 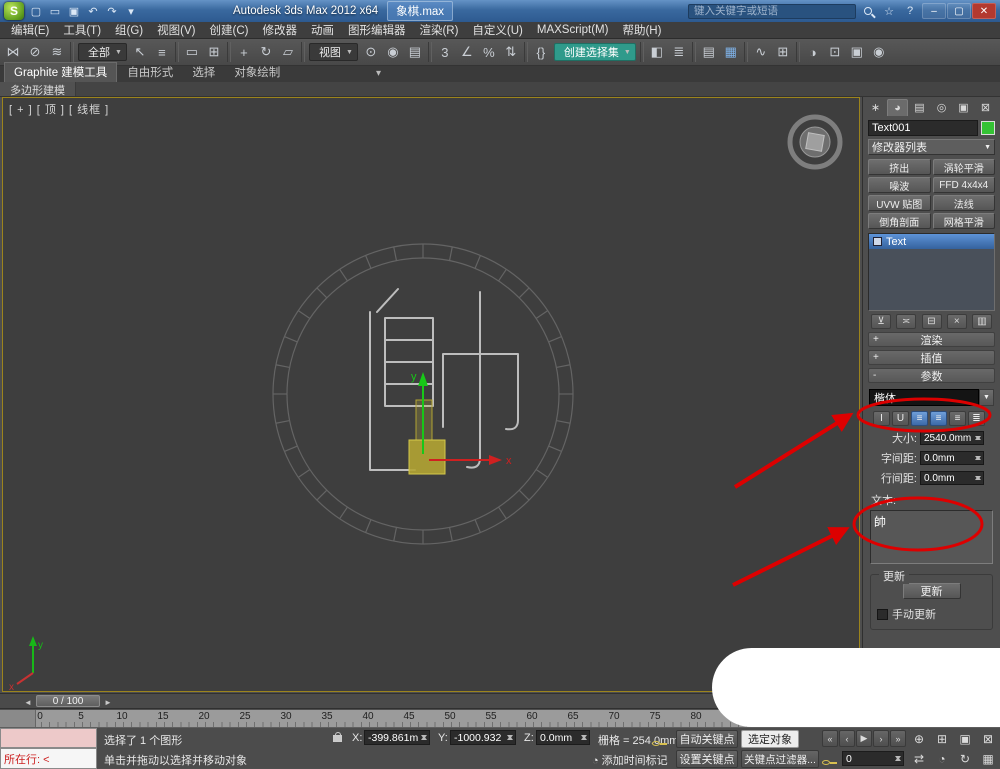 I want to click on qat-save-button: ▣, so click(x=74, y=11).